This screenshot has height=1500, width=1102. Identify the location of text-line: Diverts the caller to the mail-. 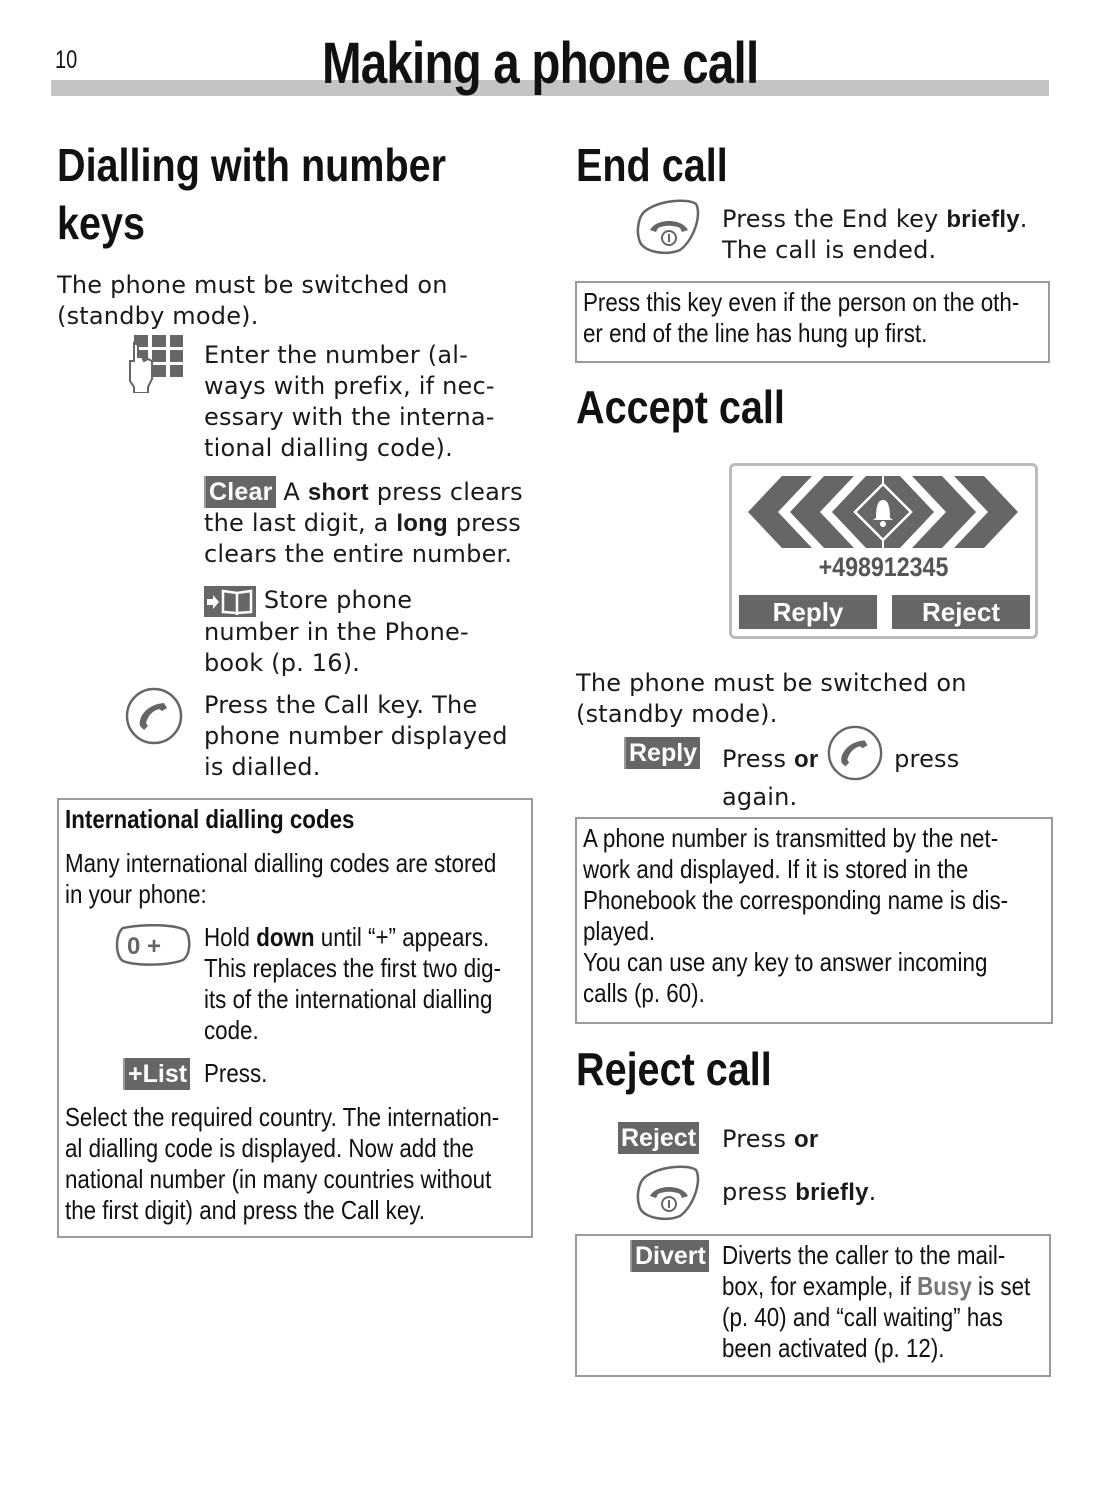
(864, 1255).